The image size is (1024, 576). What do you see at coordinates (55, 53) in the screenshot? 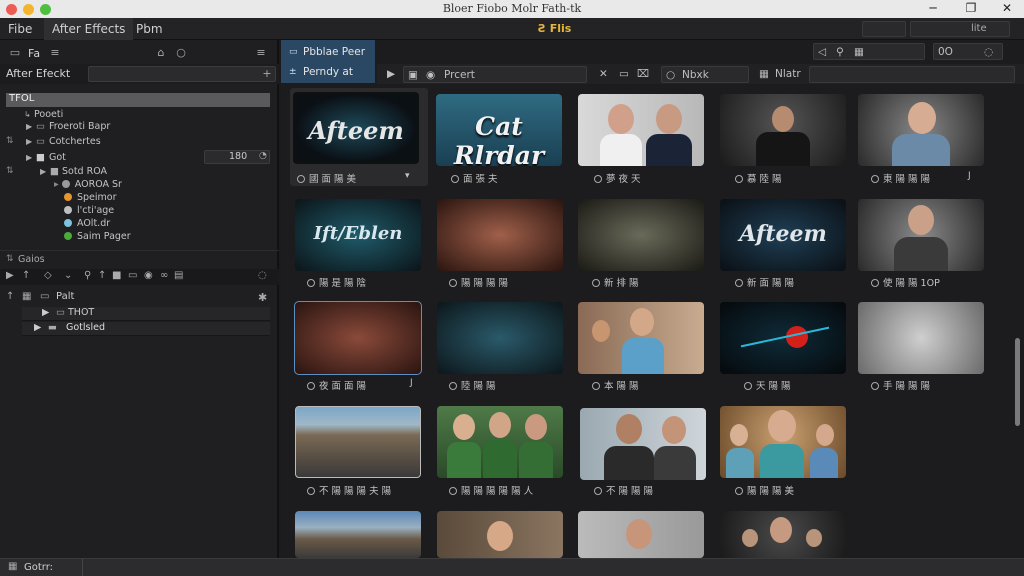
I see `panel-options-icon: ≡` at bounding box center [55, 53].